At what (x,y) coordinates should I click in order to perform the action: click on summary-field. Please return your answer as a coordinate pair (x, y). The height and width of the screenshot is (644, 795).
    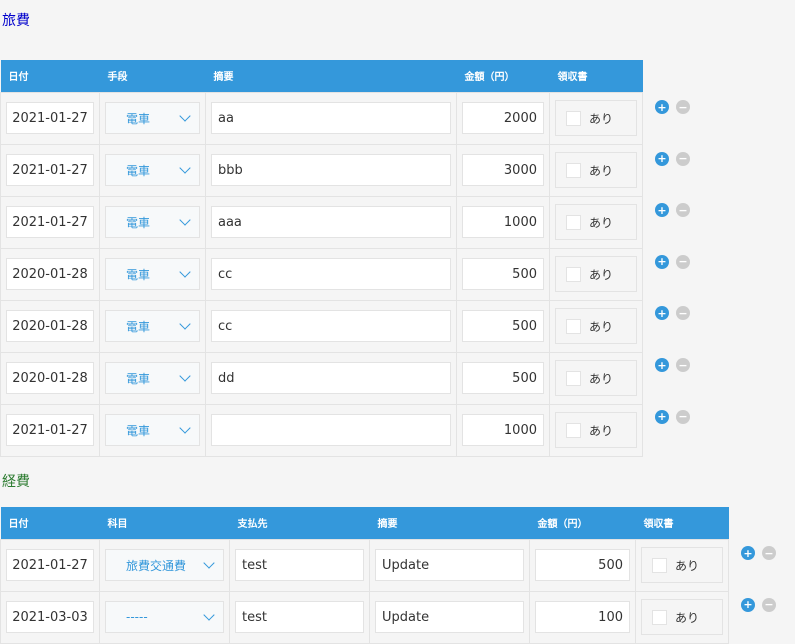
    Looking at the image, I should click on (331, 430).